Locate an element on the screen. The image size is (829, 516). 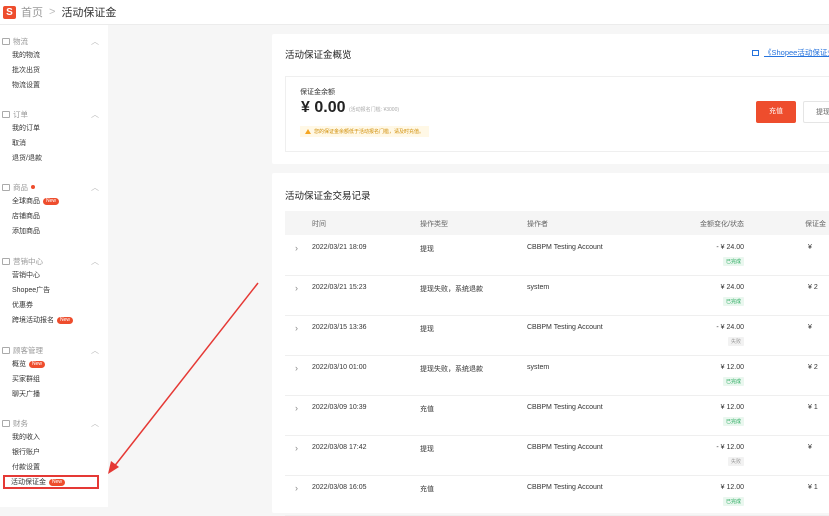
records-title: 活动保证金交易记录 is located at coordinates (328, 196).